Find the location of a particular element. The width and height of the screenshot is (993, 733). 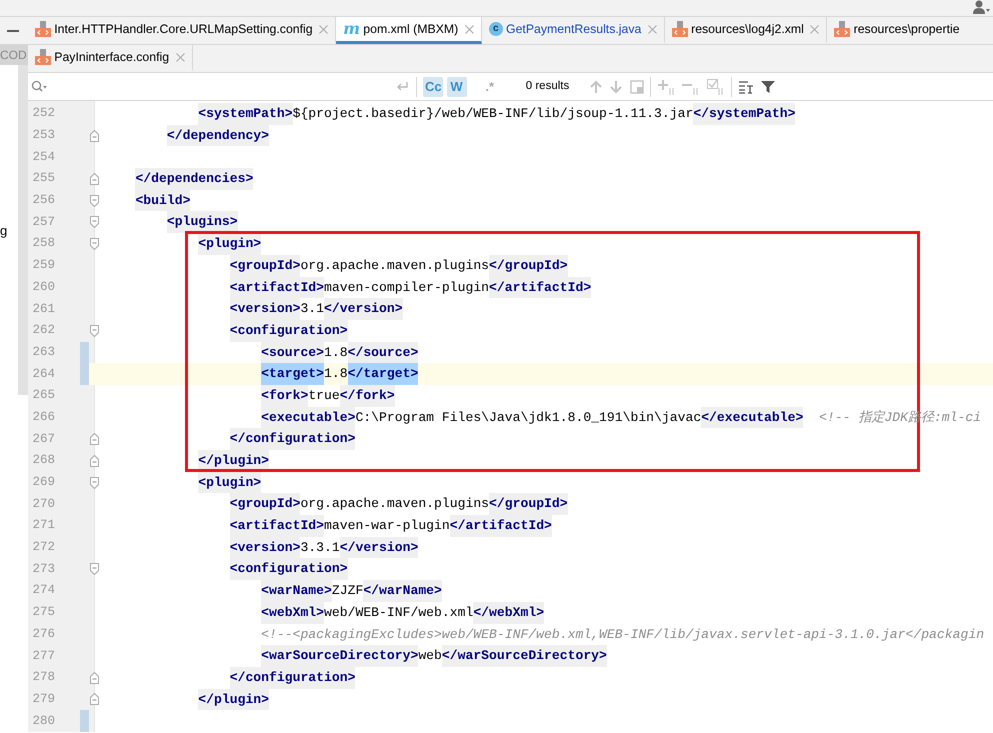

xml-tag: <configuration> is located at coordinates (289, 331).